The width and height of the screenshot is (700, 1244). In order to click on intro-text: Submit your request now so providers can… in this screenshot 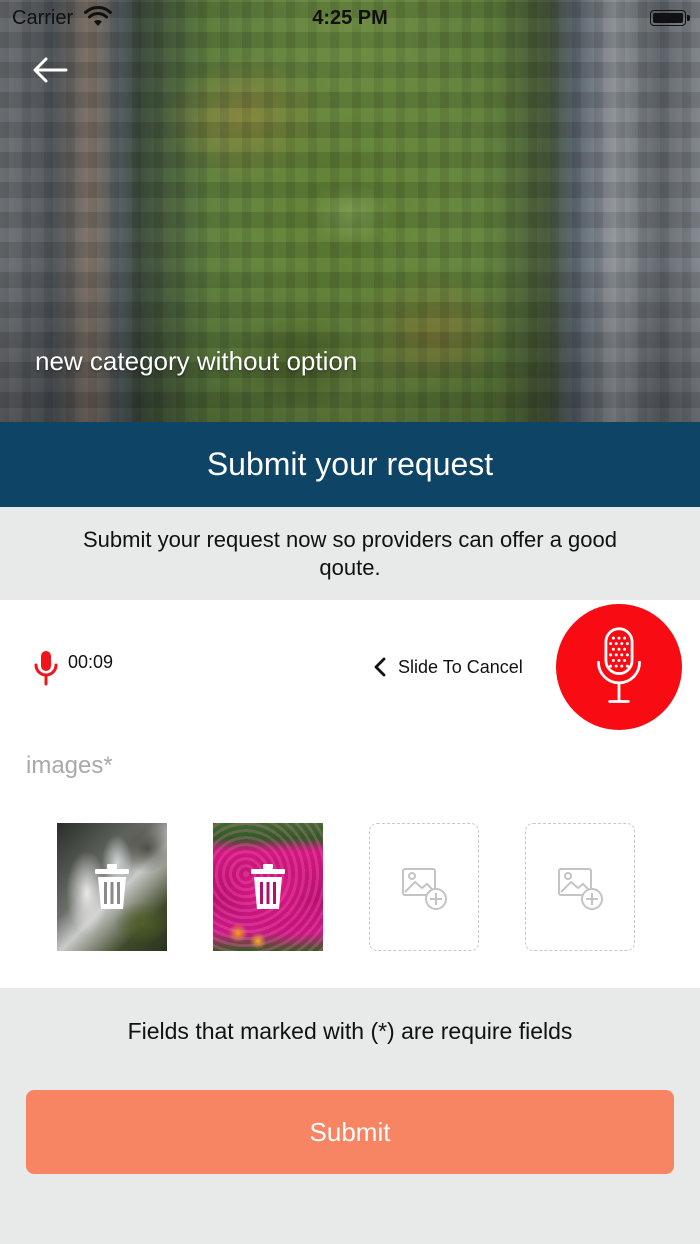, I will do `click(350, 553)`.